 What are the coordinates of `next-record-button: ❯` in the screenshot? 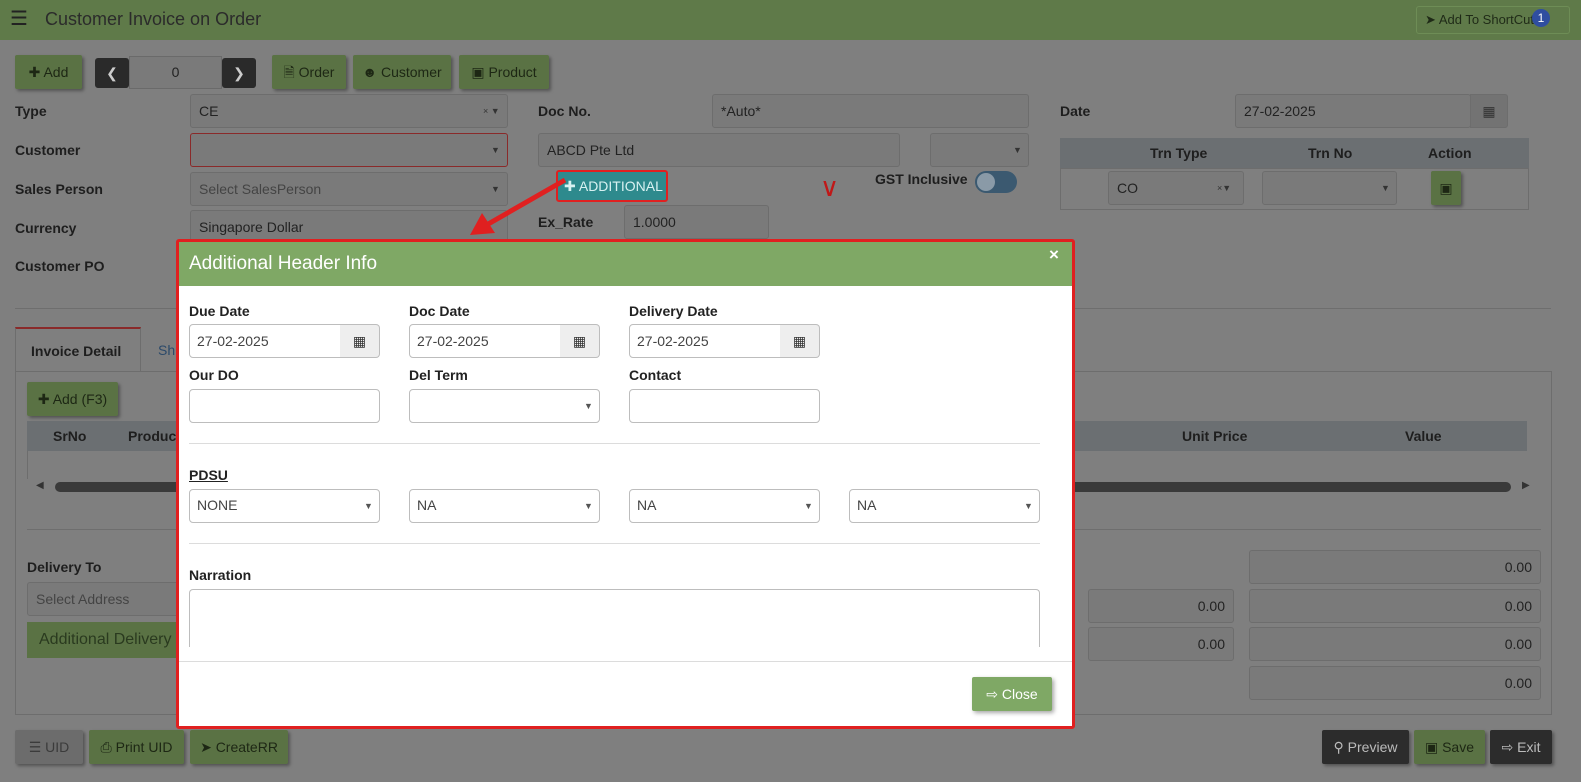 It's located at (239, 73).